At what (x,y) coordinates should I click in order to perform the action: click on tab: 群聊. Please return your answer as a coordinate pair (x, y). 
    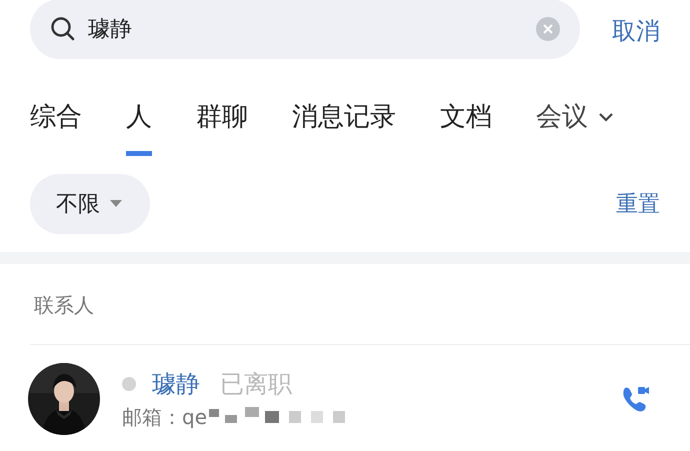
    Looking at the image, I should click on (222, 117).